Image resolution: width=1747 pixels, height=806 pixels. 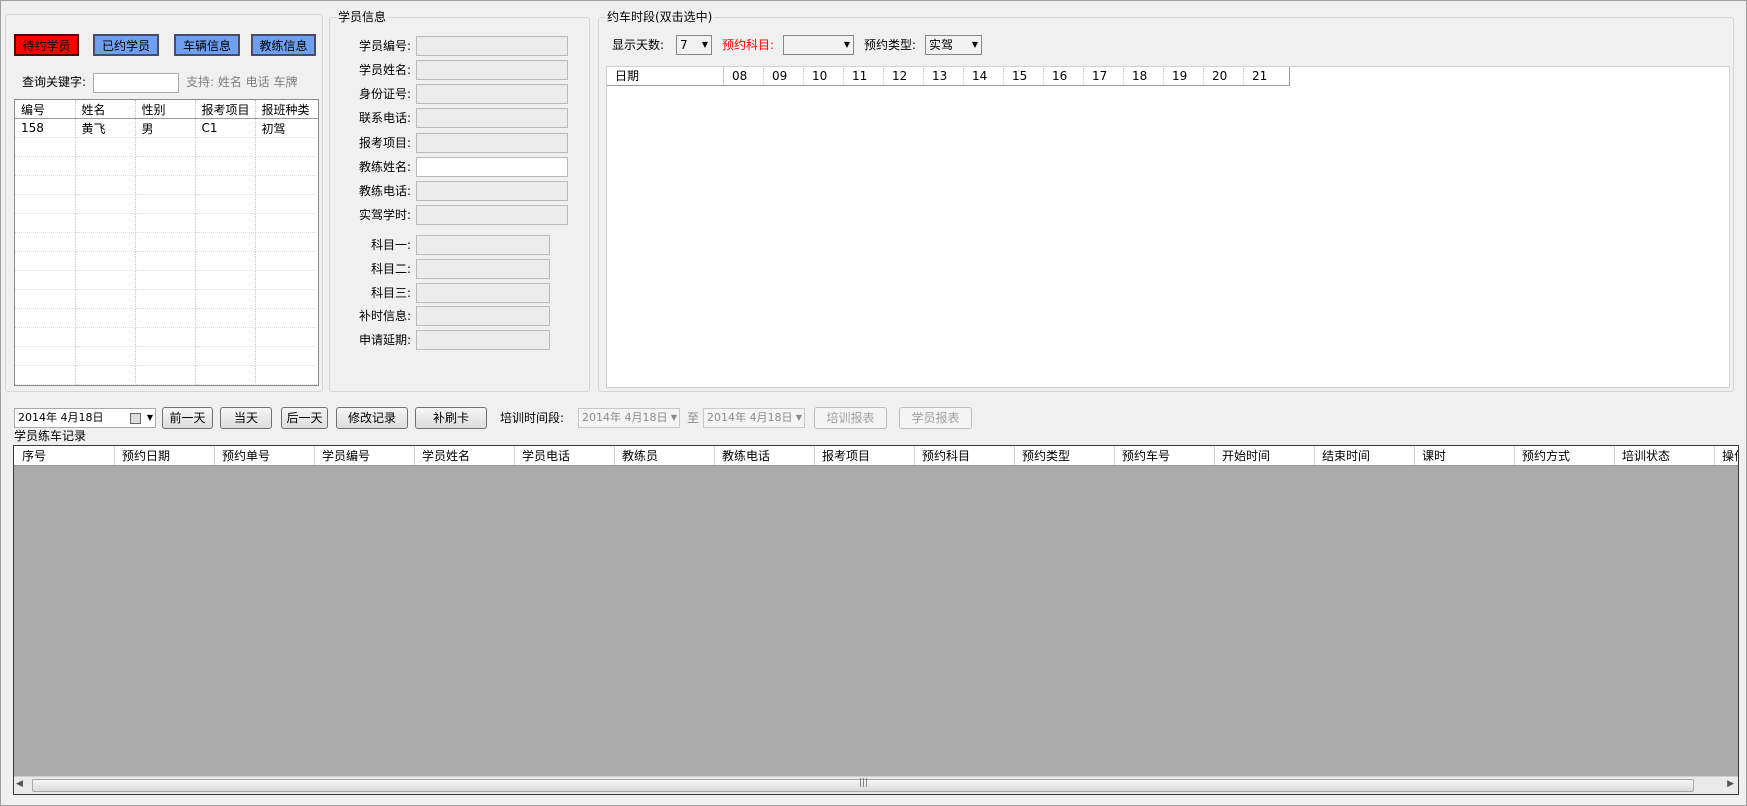 What do you see at coordinates (446, 456) in the screenshot?
I see `records-column-header: 学员姓名` at bounding box center [446, 456].